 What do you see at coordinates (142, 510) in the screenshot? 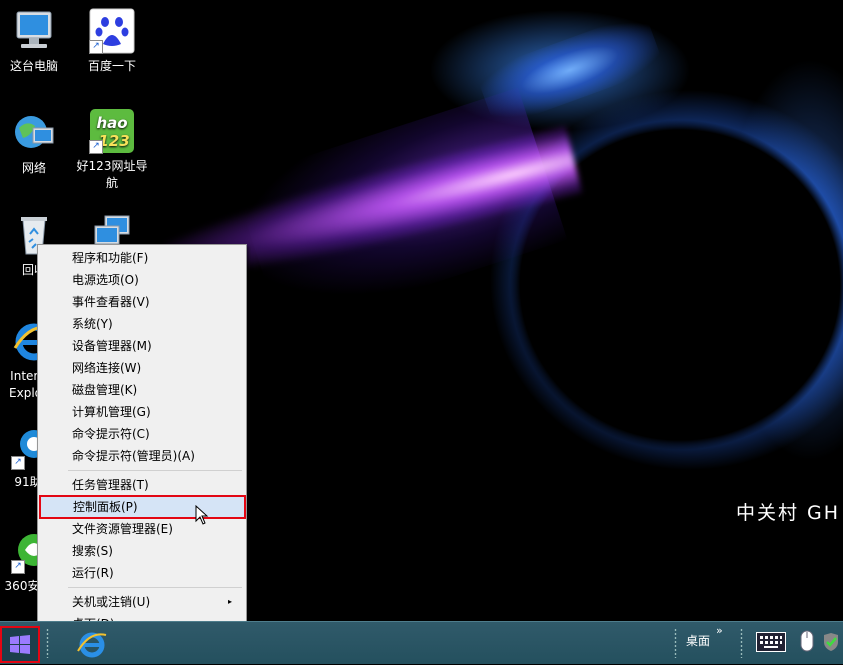
I see `menu-item-control-panel: 控制面板(P)` at bounding box center [142, 510].